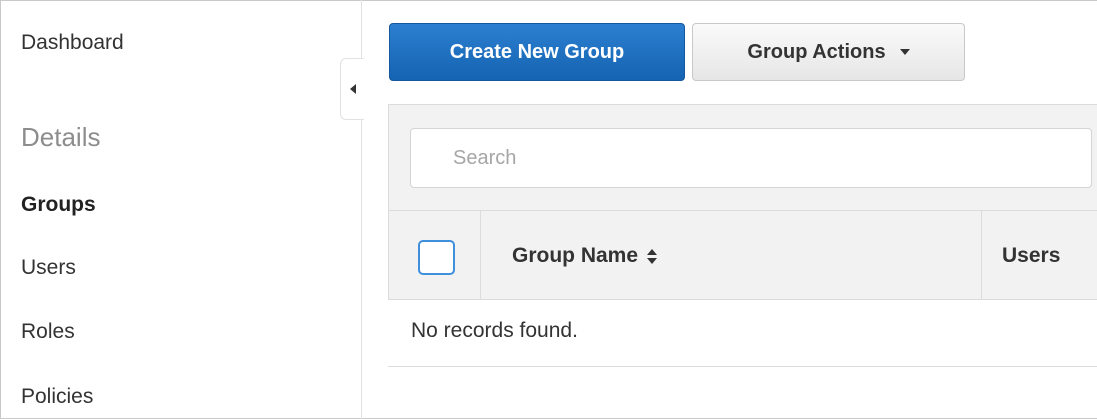 The height and width of the screenshot is (419, 1097). I want to click on empty-state-message: No records found., so click(494, 330).